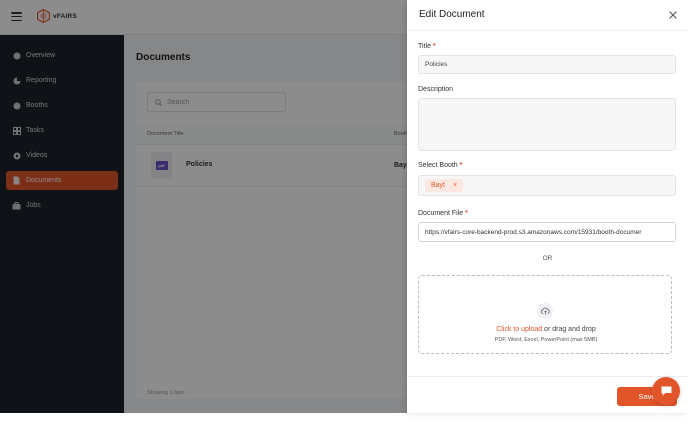 The image size is (688, 448). I want to click on file-label: Document File *, so click(443, 213).